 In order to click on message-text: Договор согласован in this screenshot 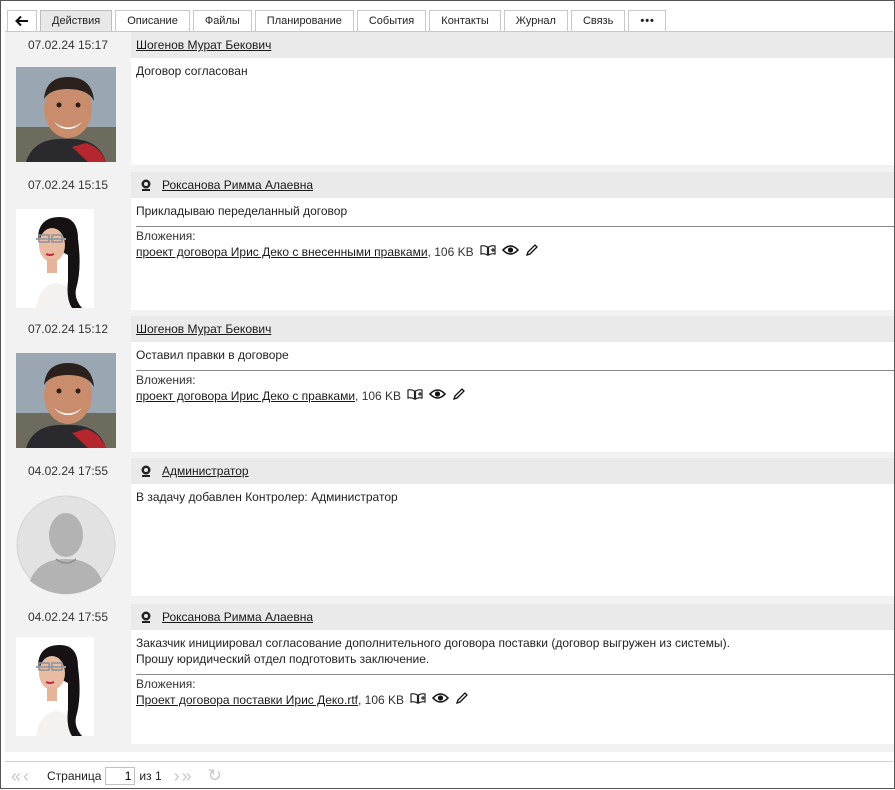, I will do `click(515, 71)`.